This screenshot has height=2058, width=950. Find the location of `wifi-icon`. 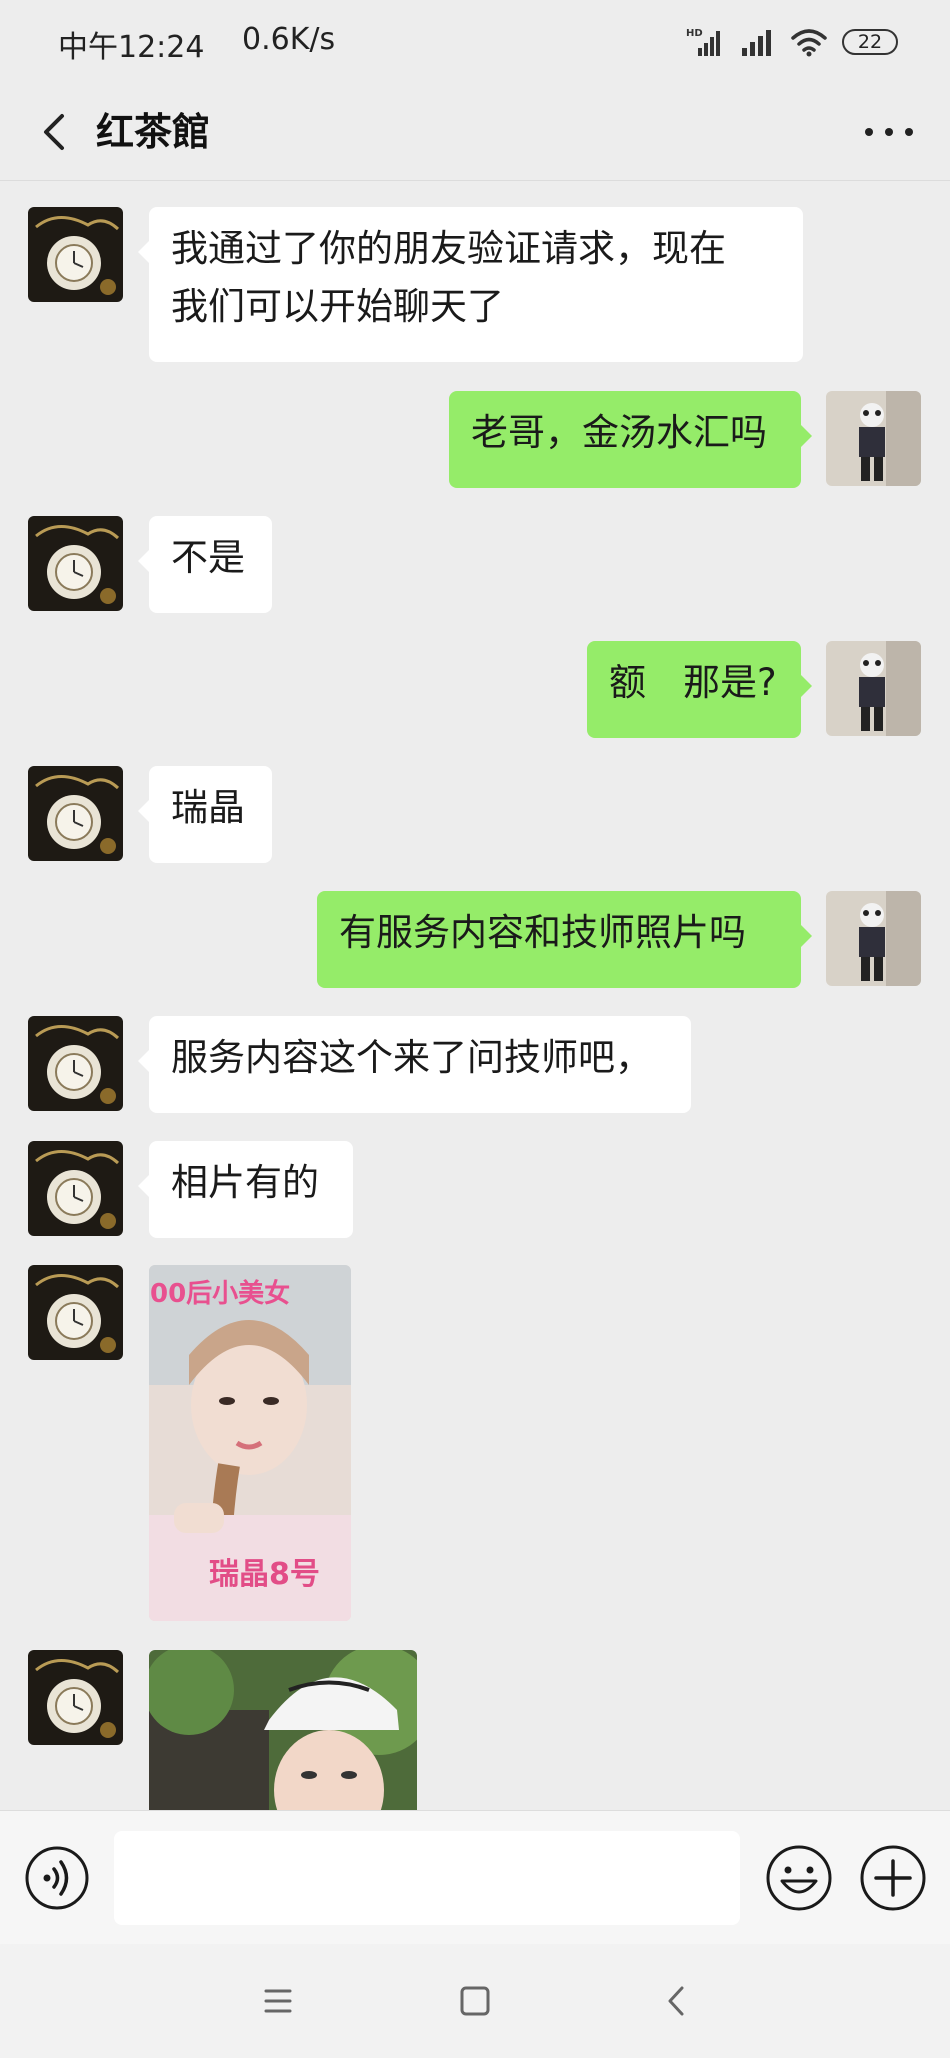

wifi-icon is located at coordinates (809, 43).